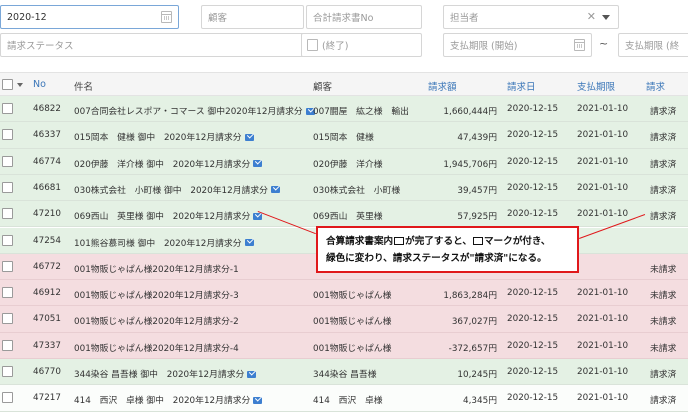 Image resolution: width=688 pixels, height=412 pixels. I want to click on status-filter-select: 請求ステータス, so click(153, 45).